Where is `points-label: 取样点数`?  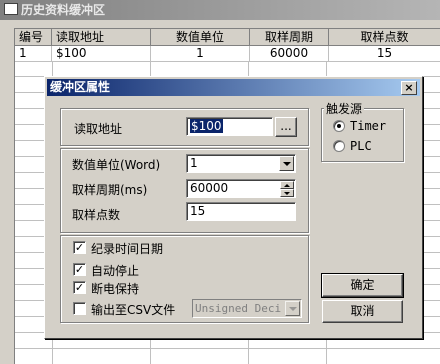
points-label: 取样点数 is located at coordinates (96, 214).